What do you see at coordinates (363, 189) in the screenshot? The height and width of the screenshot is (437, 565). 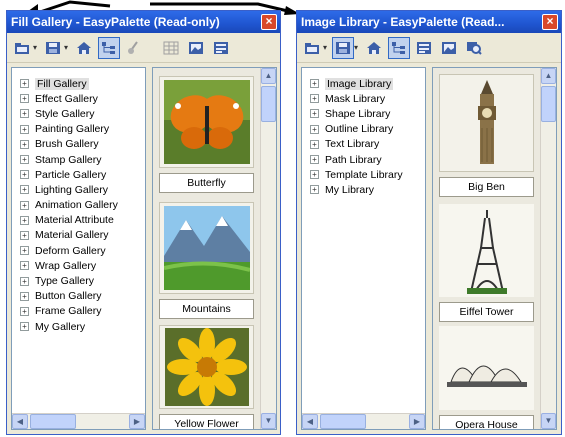 I see `tree-item: + My Library` at bounding box center [363, 189].